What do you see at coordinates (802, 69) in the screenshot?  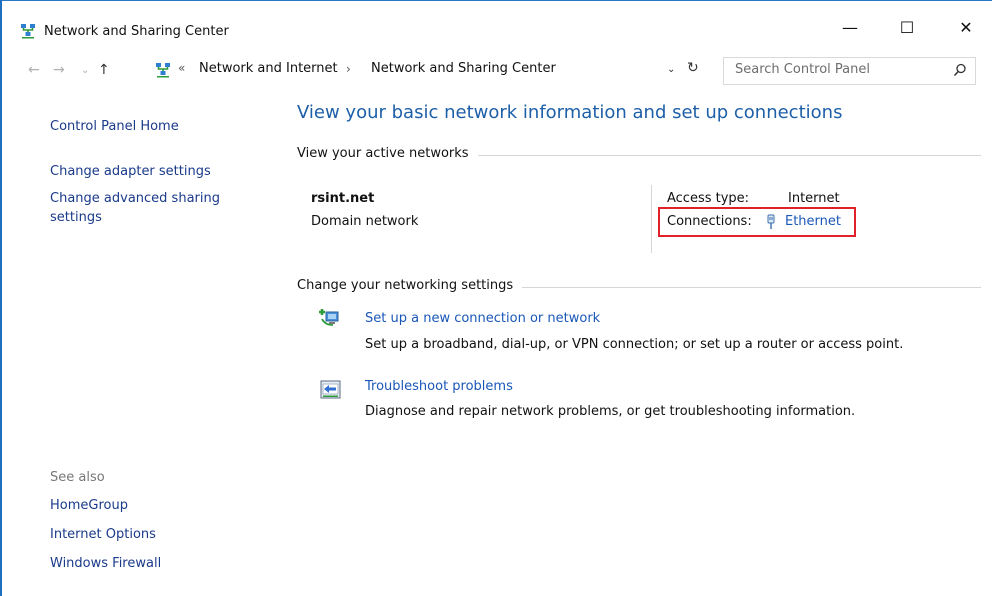 I see `search-placeholder: Search Control Panel` at bounding box center [802, 69].